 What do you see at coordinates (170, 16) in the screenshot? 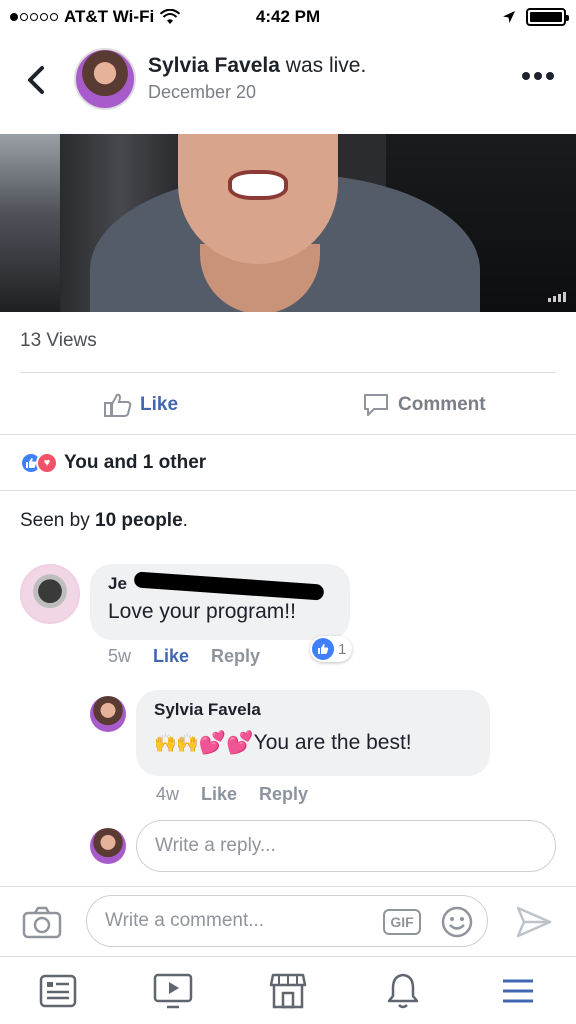
I see `wifi-icon` at bounding box center [170, 16].